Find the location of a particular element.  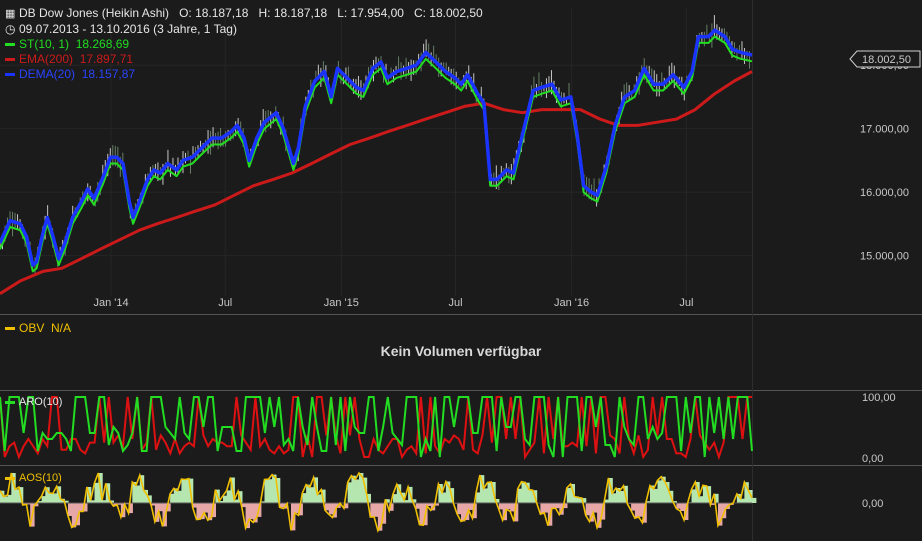

dema-legend-value: 18.157,87 is located at coordinates (108, 74).